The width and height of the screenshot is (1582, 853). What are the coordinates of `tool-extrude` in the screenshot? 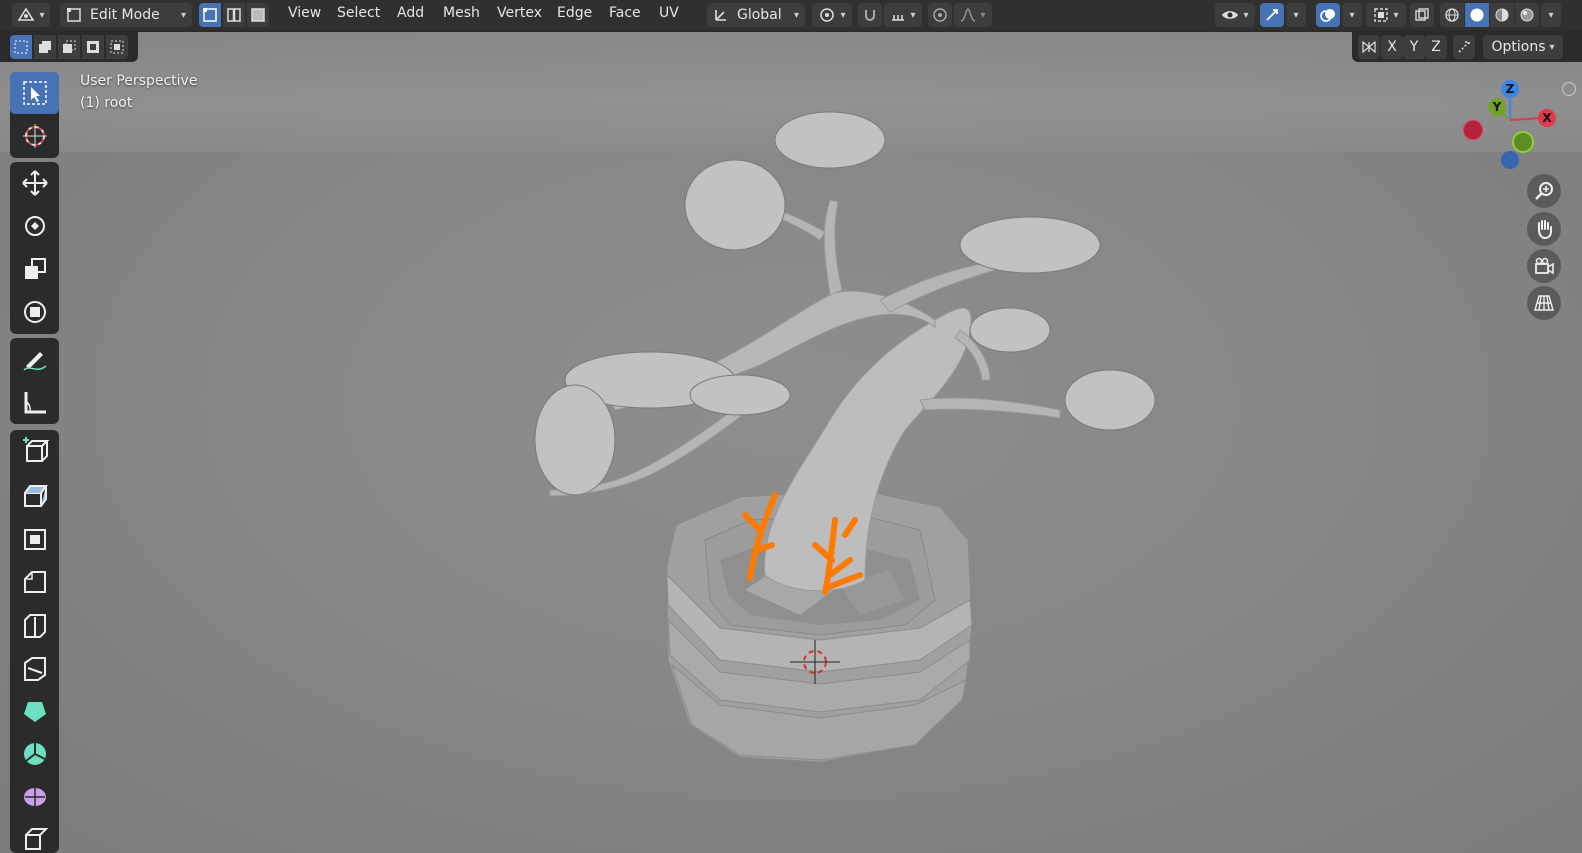 It's located at (34, 496).